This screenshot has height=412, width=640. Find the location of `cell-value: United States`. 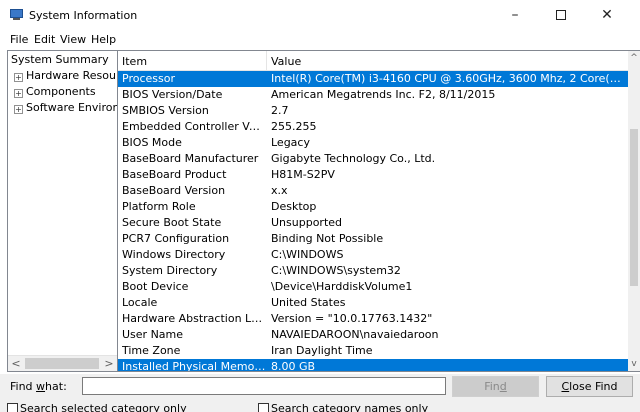

cell-value: United States is located at coordinates (308, 302).